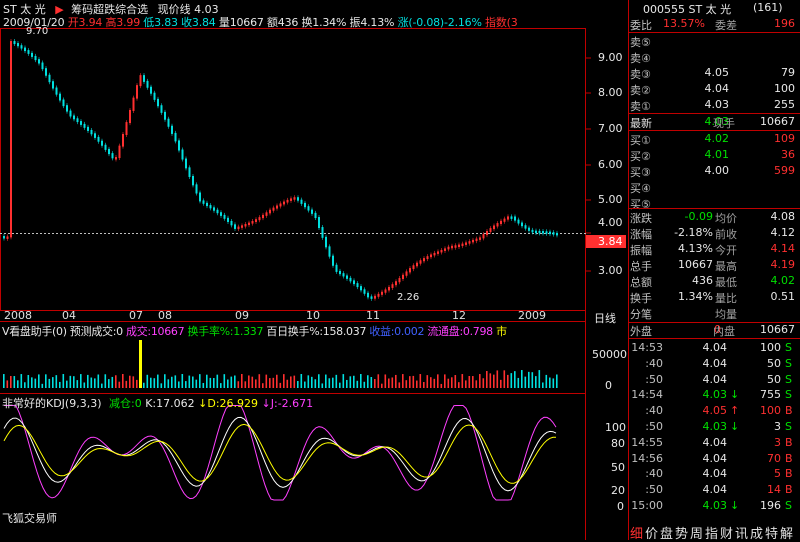 The height and width of the screenshot is (542, 800). What do you see at coordinates (770, 411) in the screenshot?
I see `tick-volume: 100` at bounding box center [770, 411].